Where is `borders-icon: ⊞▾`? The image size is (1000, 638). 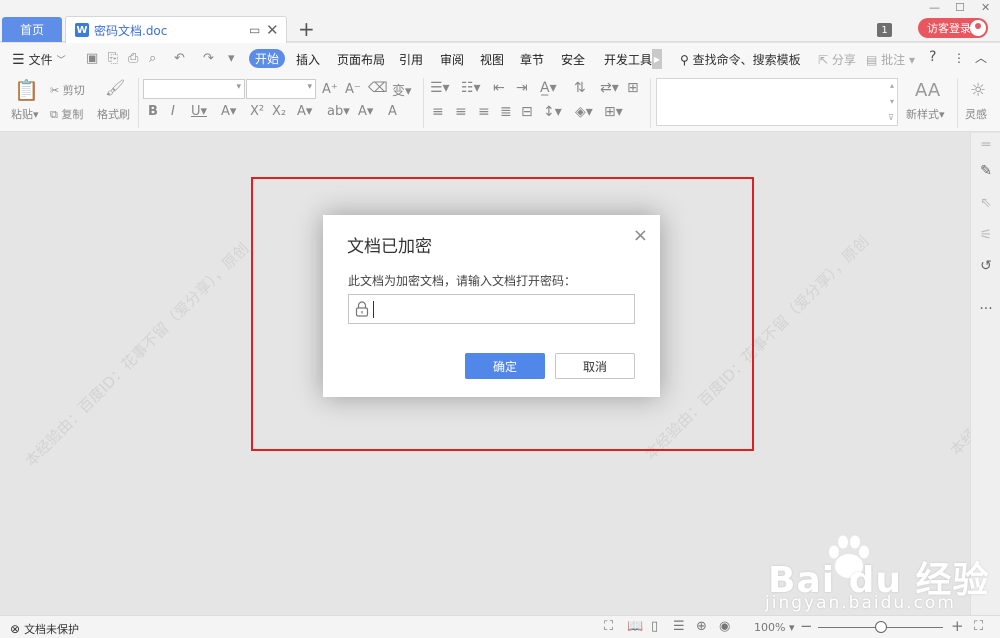 borders-icon: ⊞▾ is located at coordinates (613, 112).